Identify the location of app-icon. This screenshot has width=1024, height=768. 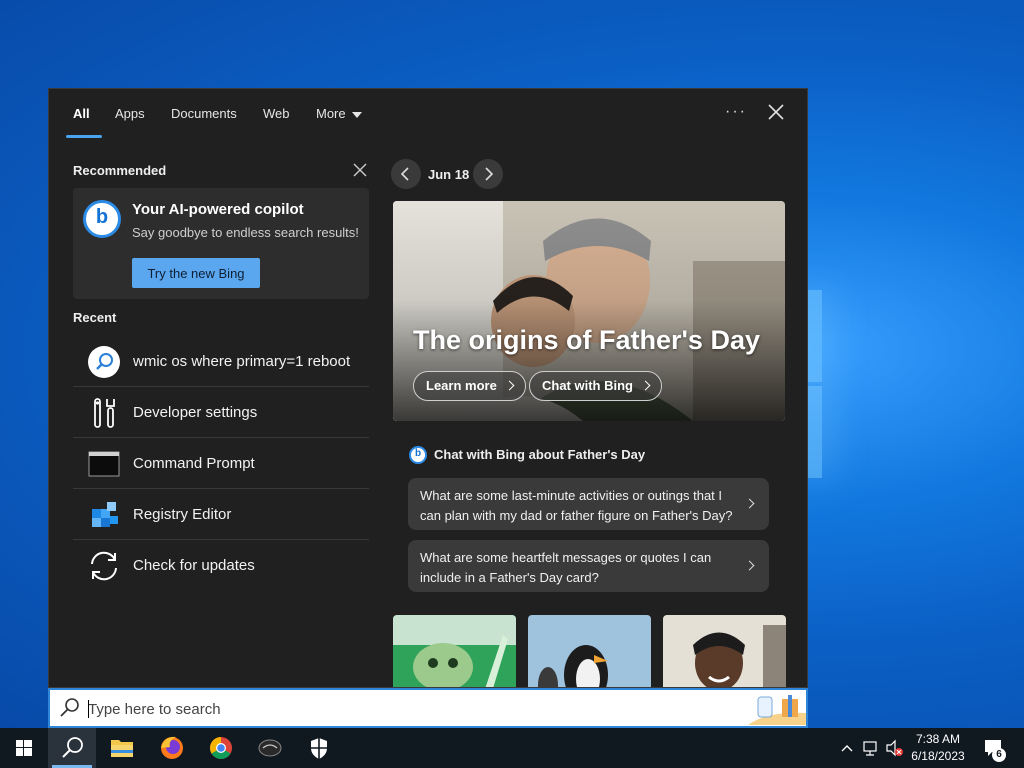
(270, 748).